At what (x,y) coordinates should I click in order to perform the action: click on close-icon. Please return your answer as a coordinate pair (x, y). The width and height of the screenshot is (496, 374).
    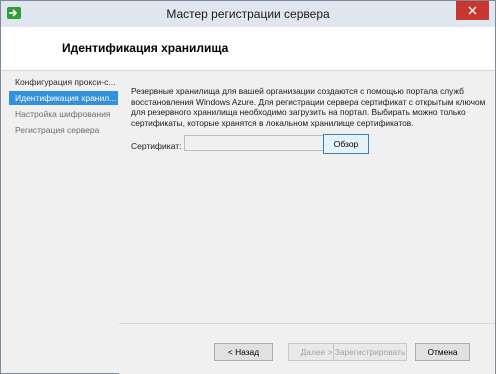
    Looking at the image, I should click on (472, 10).